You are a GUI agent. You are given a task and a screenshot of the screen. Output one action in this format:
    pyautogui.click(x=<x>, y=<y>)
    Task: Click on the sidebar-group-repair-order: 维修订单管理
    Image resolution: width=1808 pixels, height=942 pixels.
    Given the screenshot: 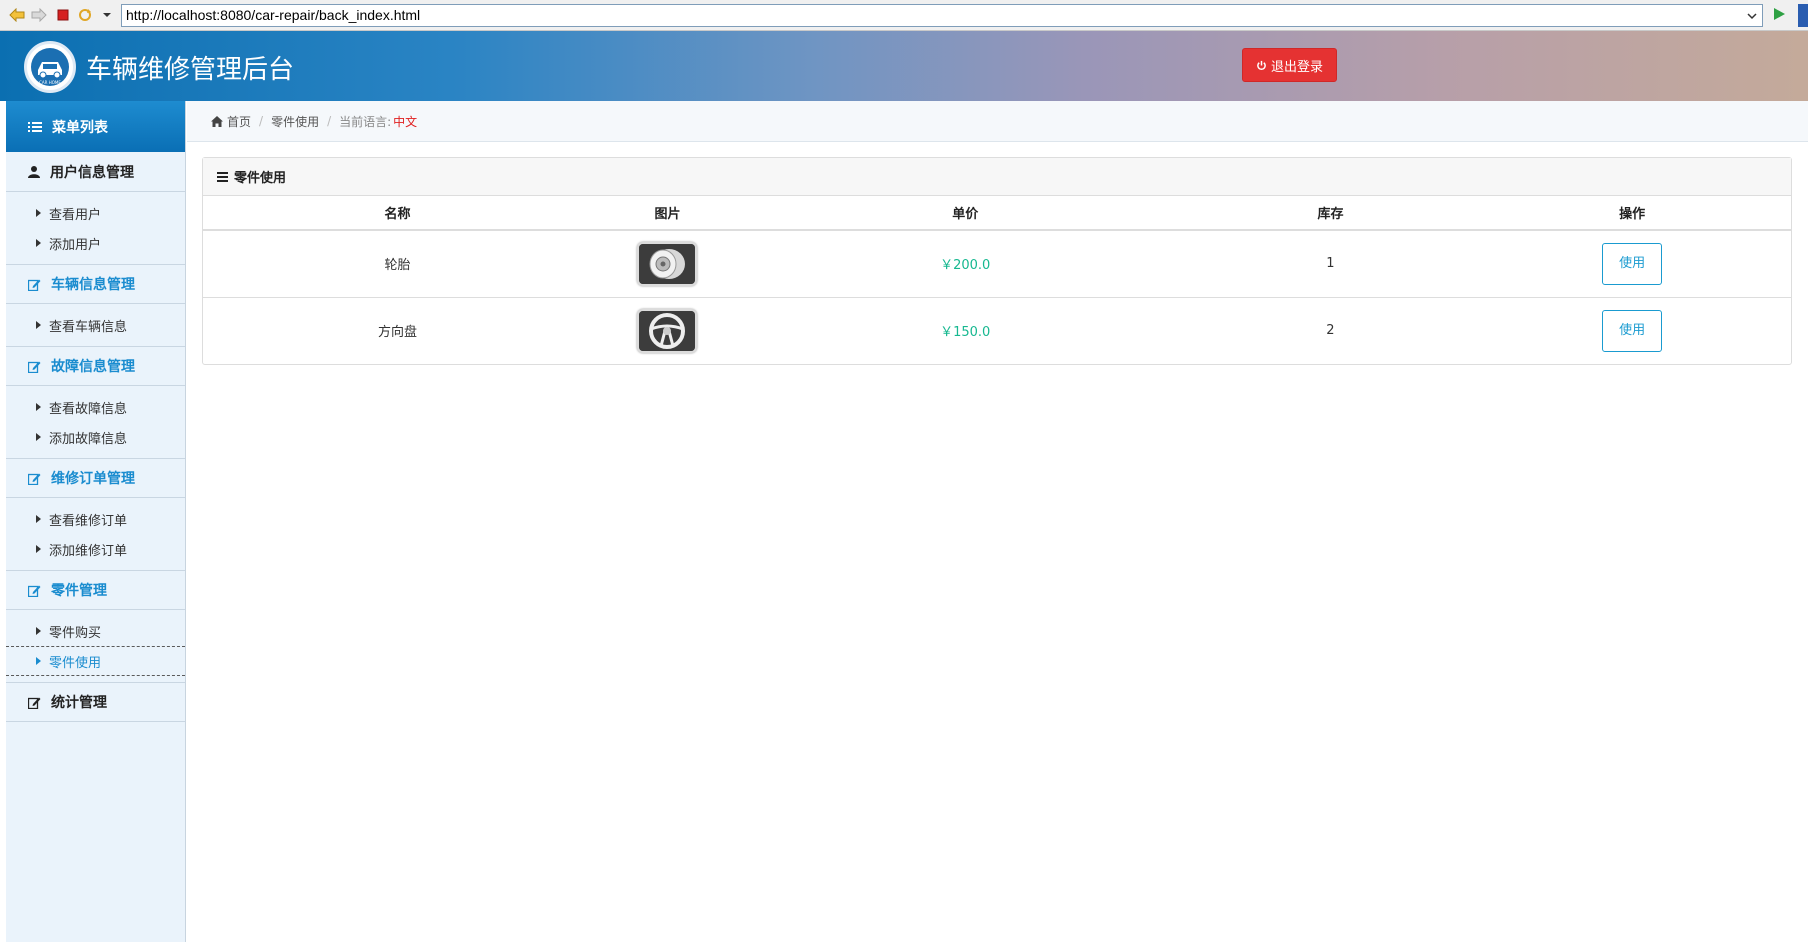 What is the action you would take?
    pyautogui.click(x=95, y=478)
    